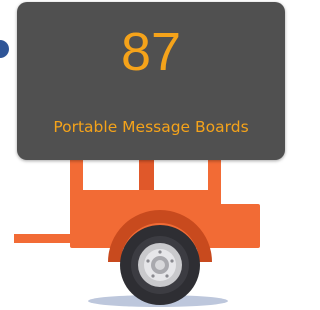 The width and height of the screenshot is (320, 310). Describe the element at coordinates (151, 127) in the screenshot. I see `board-caption: Portable Message Boards` at that location.